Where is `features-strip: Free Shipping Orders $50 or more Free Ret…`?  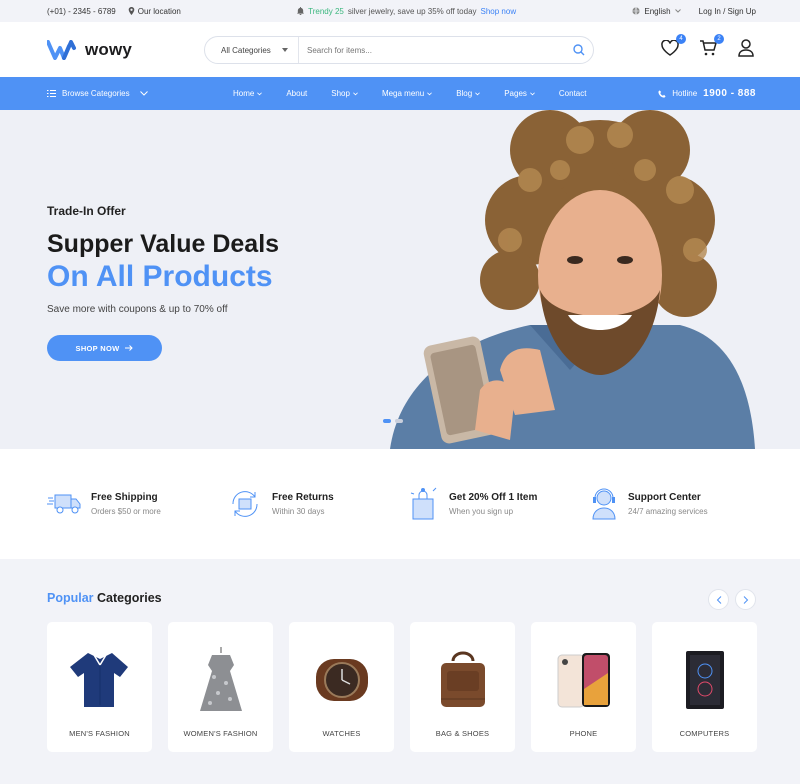
features-strip: Free Shipping Orders $50 or more Free Ret… is located at coordinates (400, 504).